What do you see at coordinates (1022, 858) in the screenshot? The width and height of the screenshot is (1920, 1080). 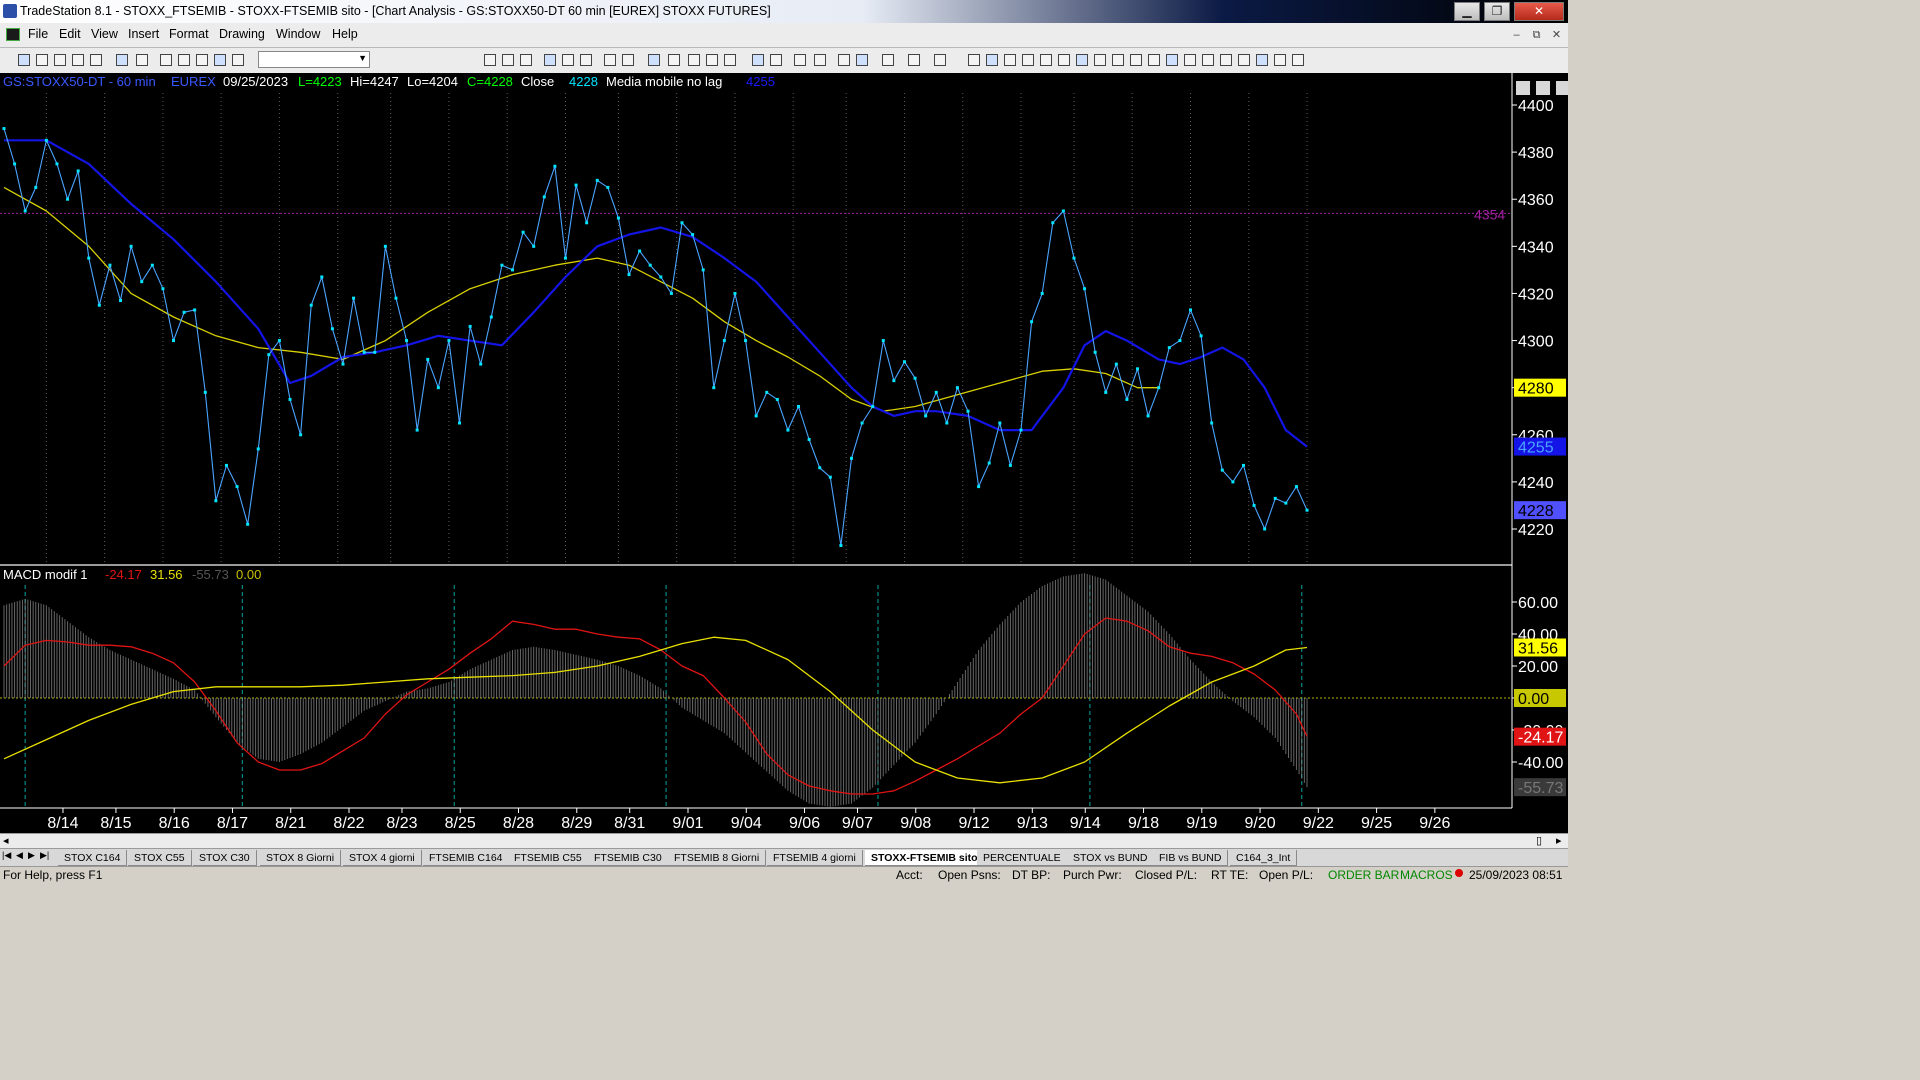 I see `tab-percentuale: PERCENTUALE` at bounding box center [1022, 858].